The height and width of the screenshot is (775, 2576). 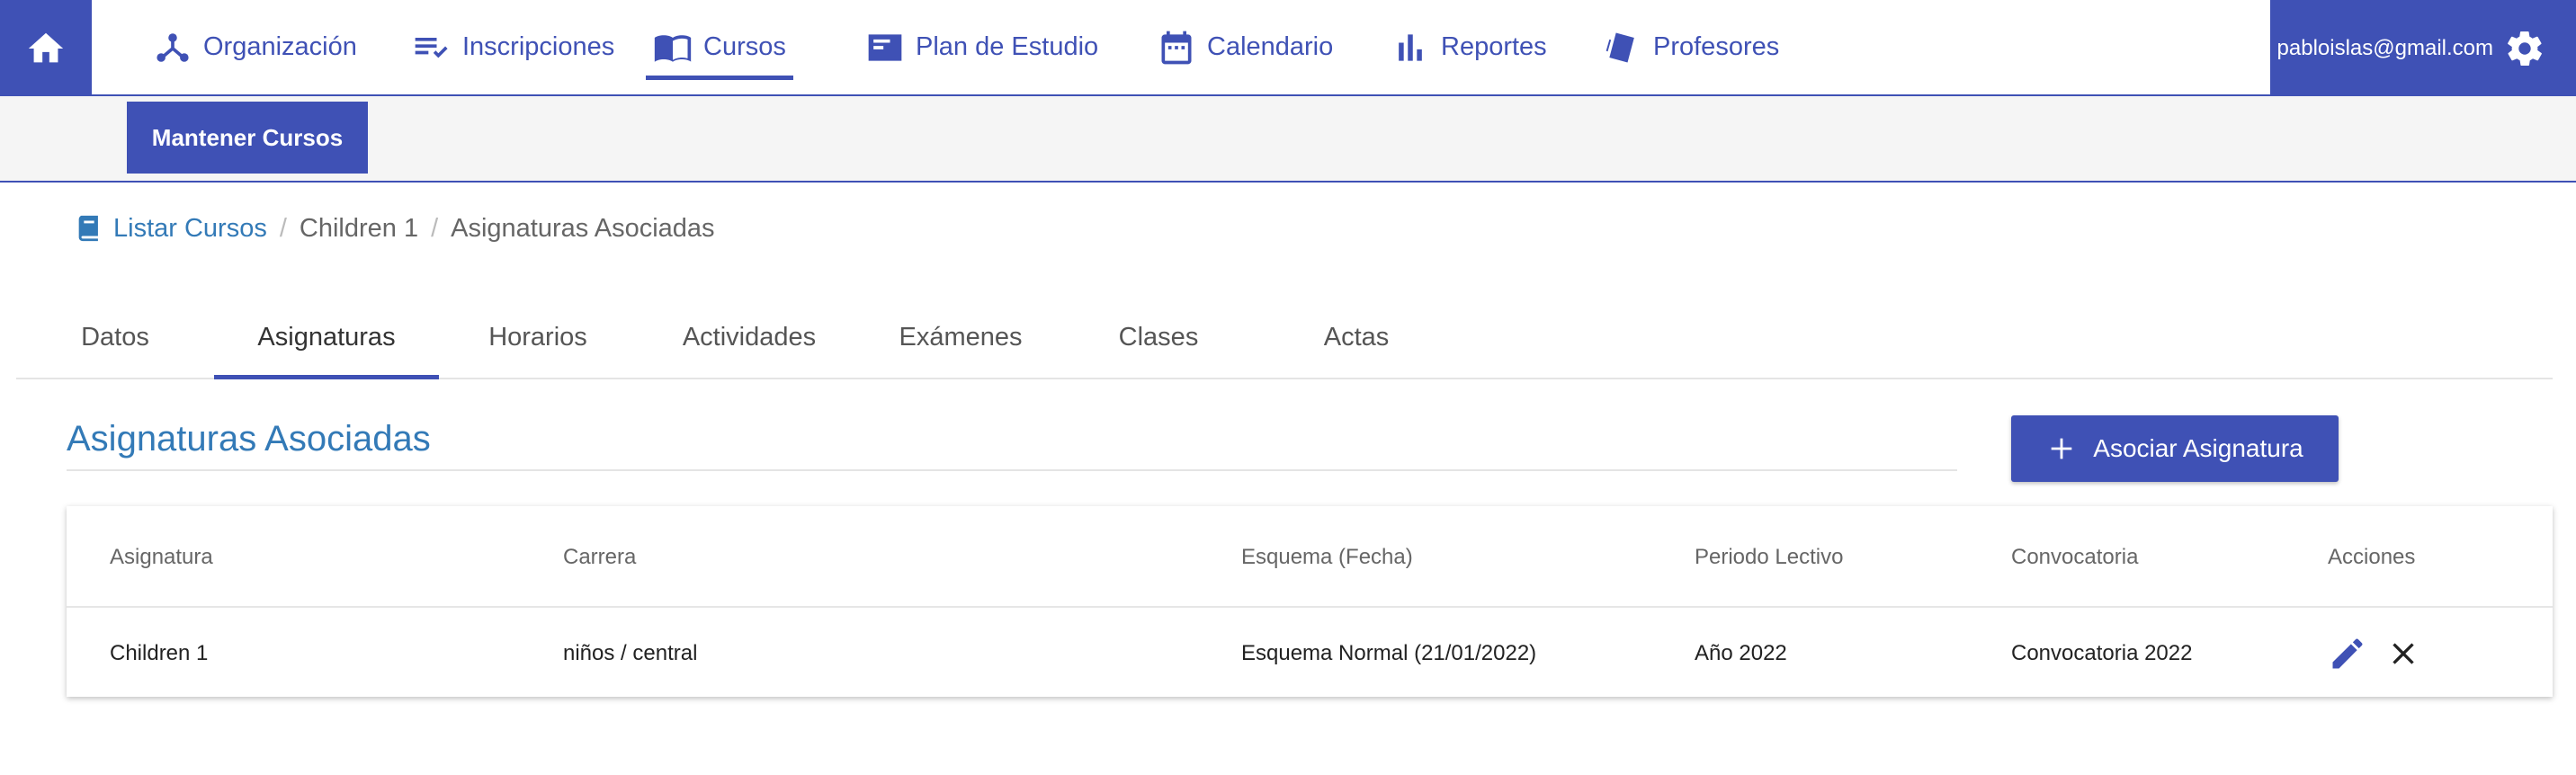 I want to click on organization-icon, so click(x=173, y=47).